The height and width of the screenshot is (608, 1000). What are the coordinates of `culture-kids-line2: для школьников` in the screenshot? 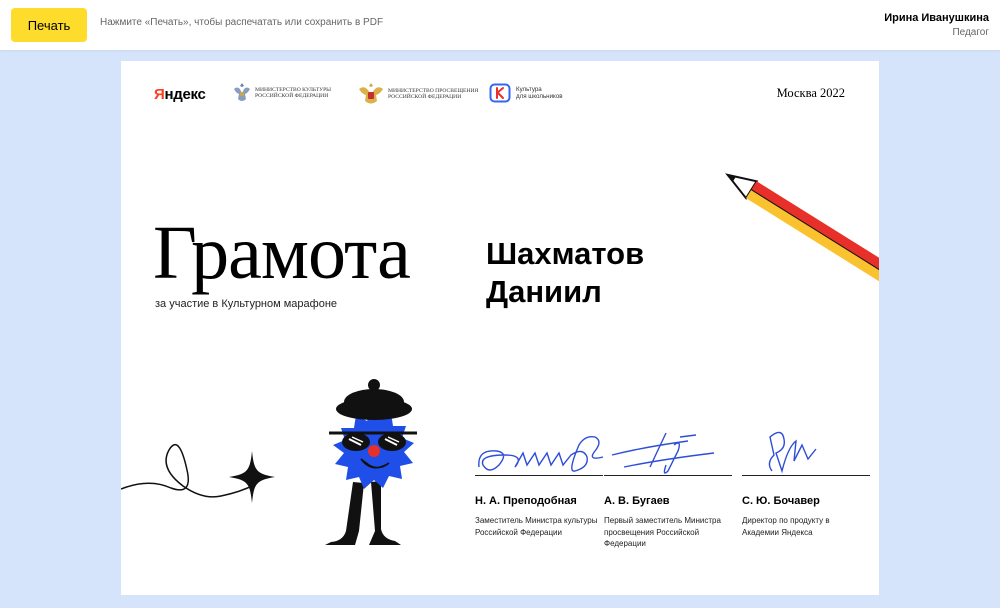 It's located at (539, 96).